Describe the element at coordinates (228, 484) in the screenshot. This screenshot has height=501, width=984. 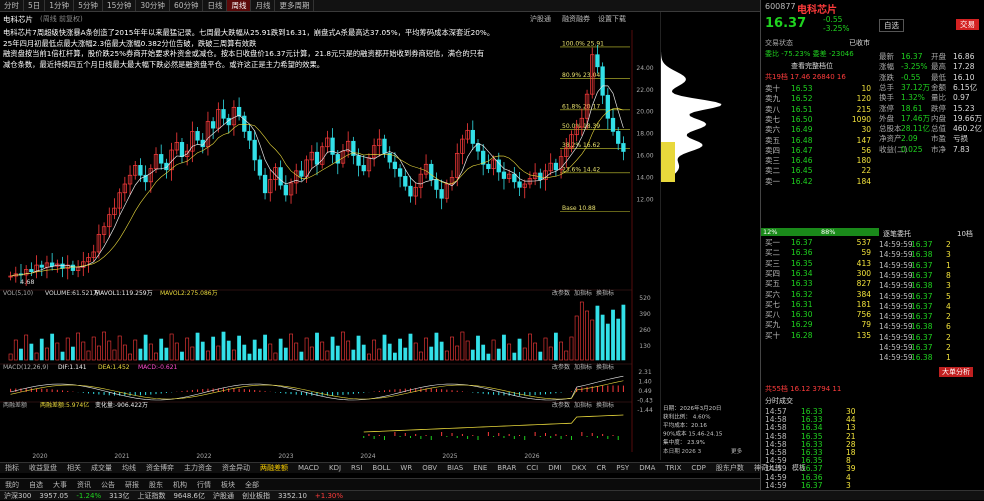
I see `info-tab-9: 板块` at that location.